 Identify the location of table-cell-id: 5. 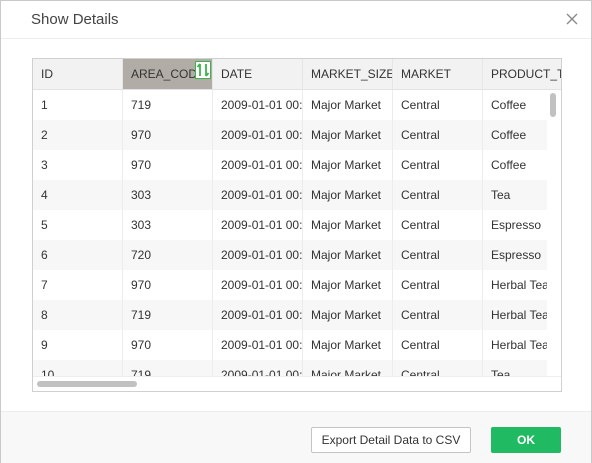
(78, 225).